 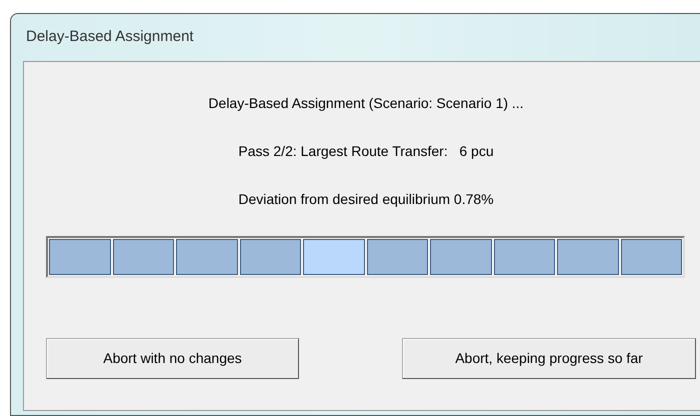 I want to click on status-text: Pass 2/2: Largest Route Transfer: 6 pcu, so click(x=366, y=151).